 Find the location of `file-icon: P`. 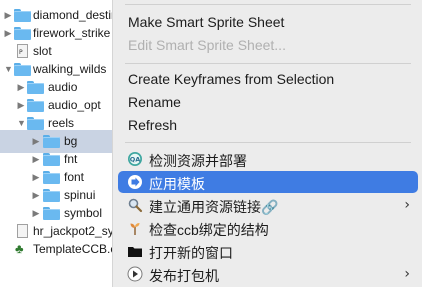

file-icon: P is located at coordinates (22, 51).